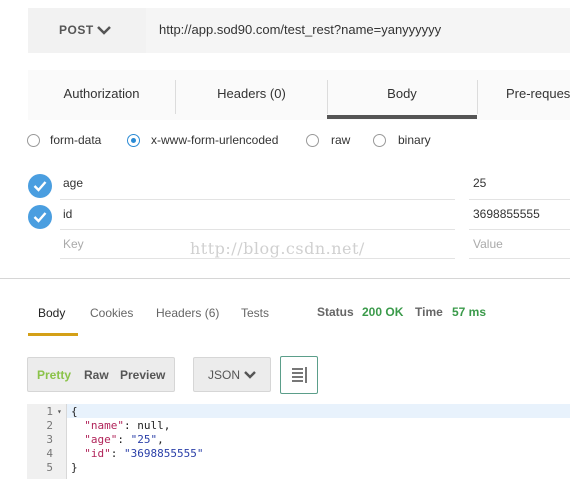 Image resolution: width=570 pixels, height=479 pixels. What do you see at coordinates (142, 375) in the screenshot?
I see `view-preview-button: Preview` at bounding box center [142, 375].